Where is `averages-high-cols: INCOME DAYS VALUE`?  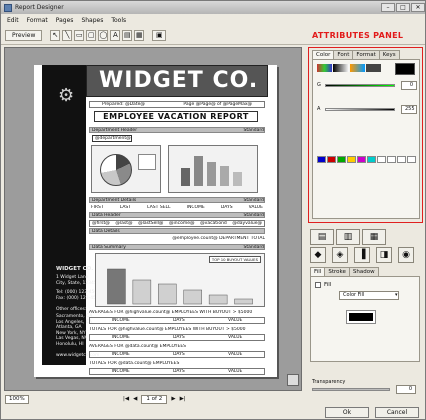
averages-high-cols: INCOME DAYS VALUE is located at coordinates (177, 320).